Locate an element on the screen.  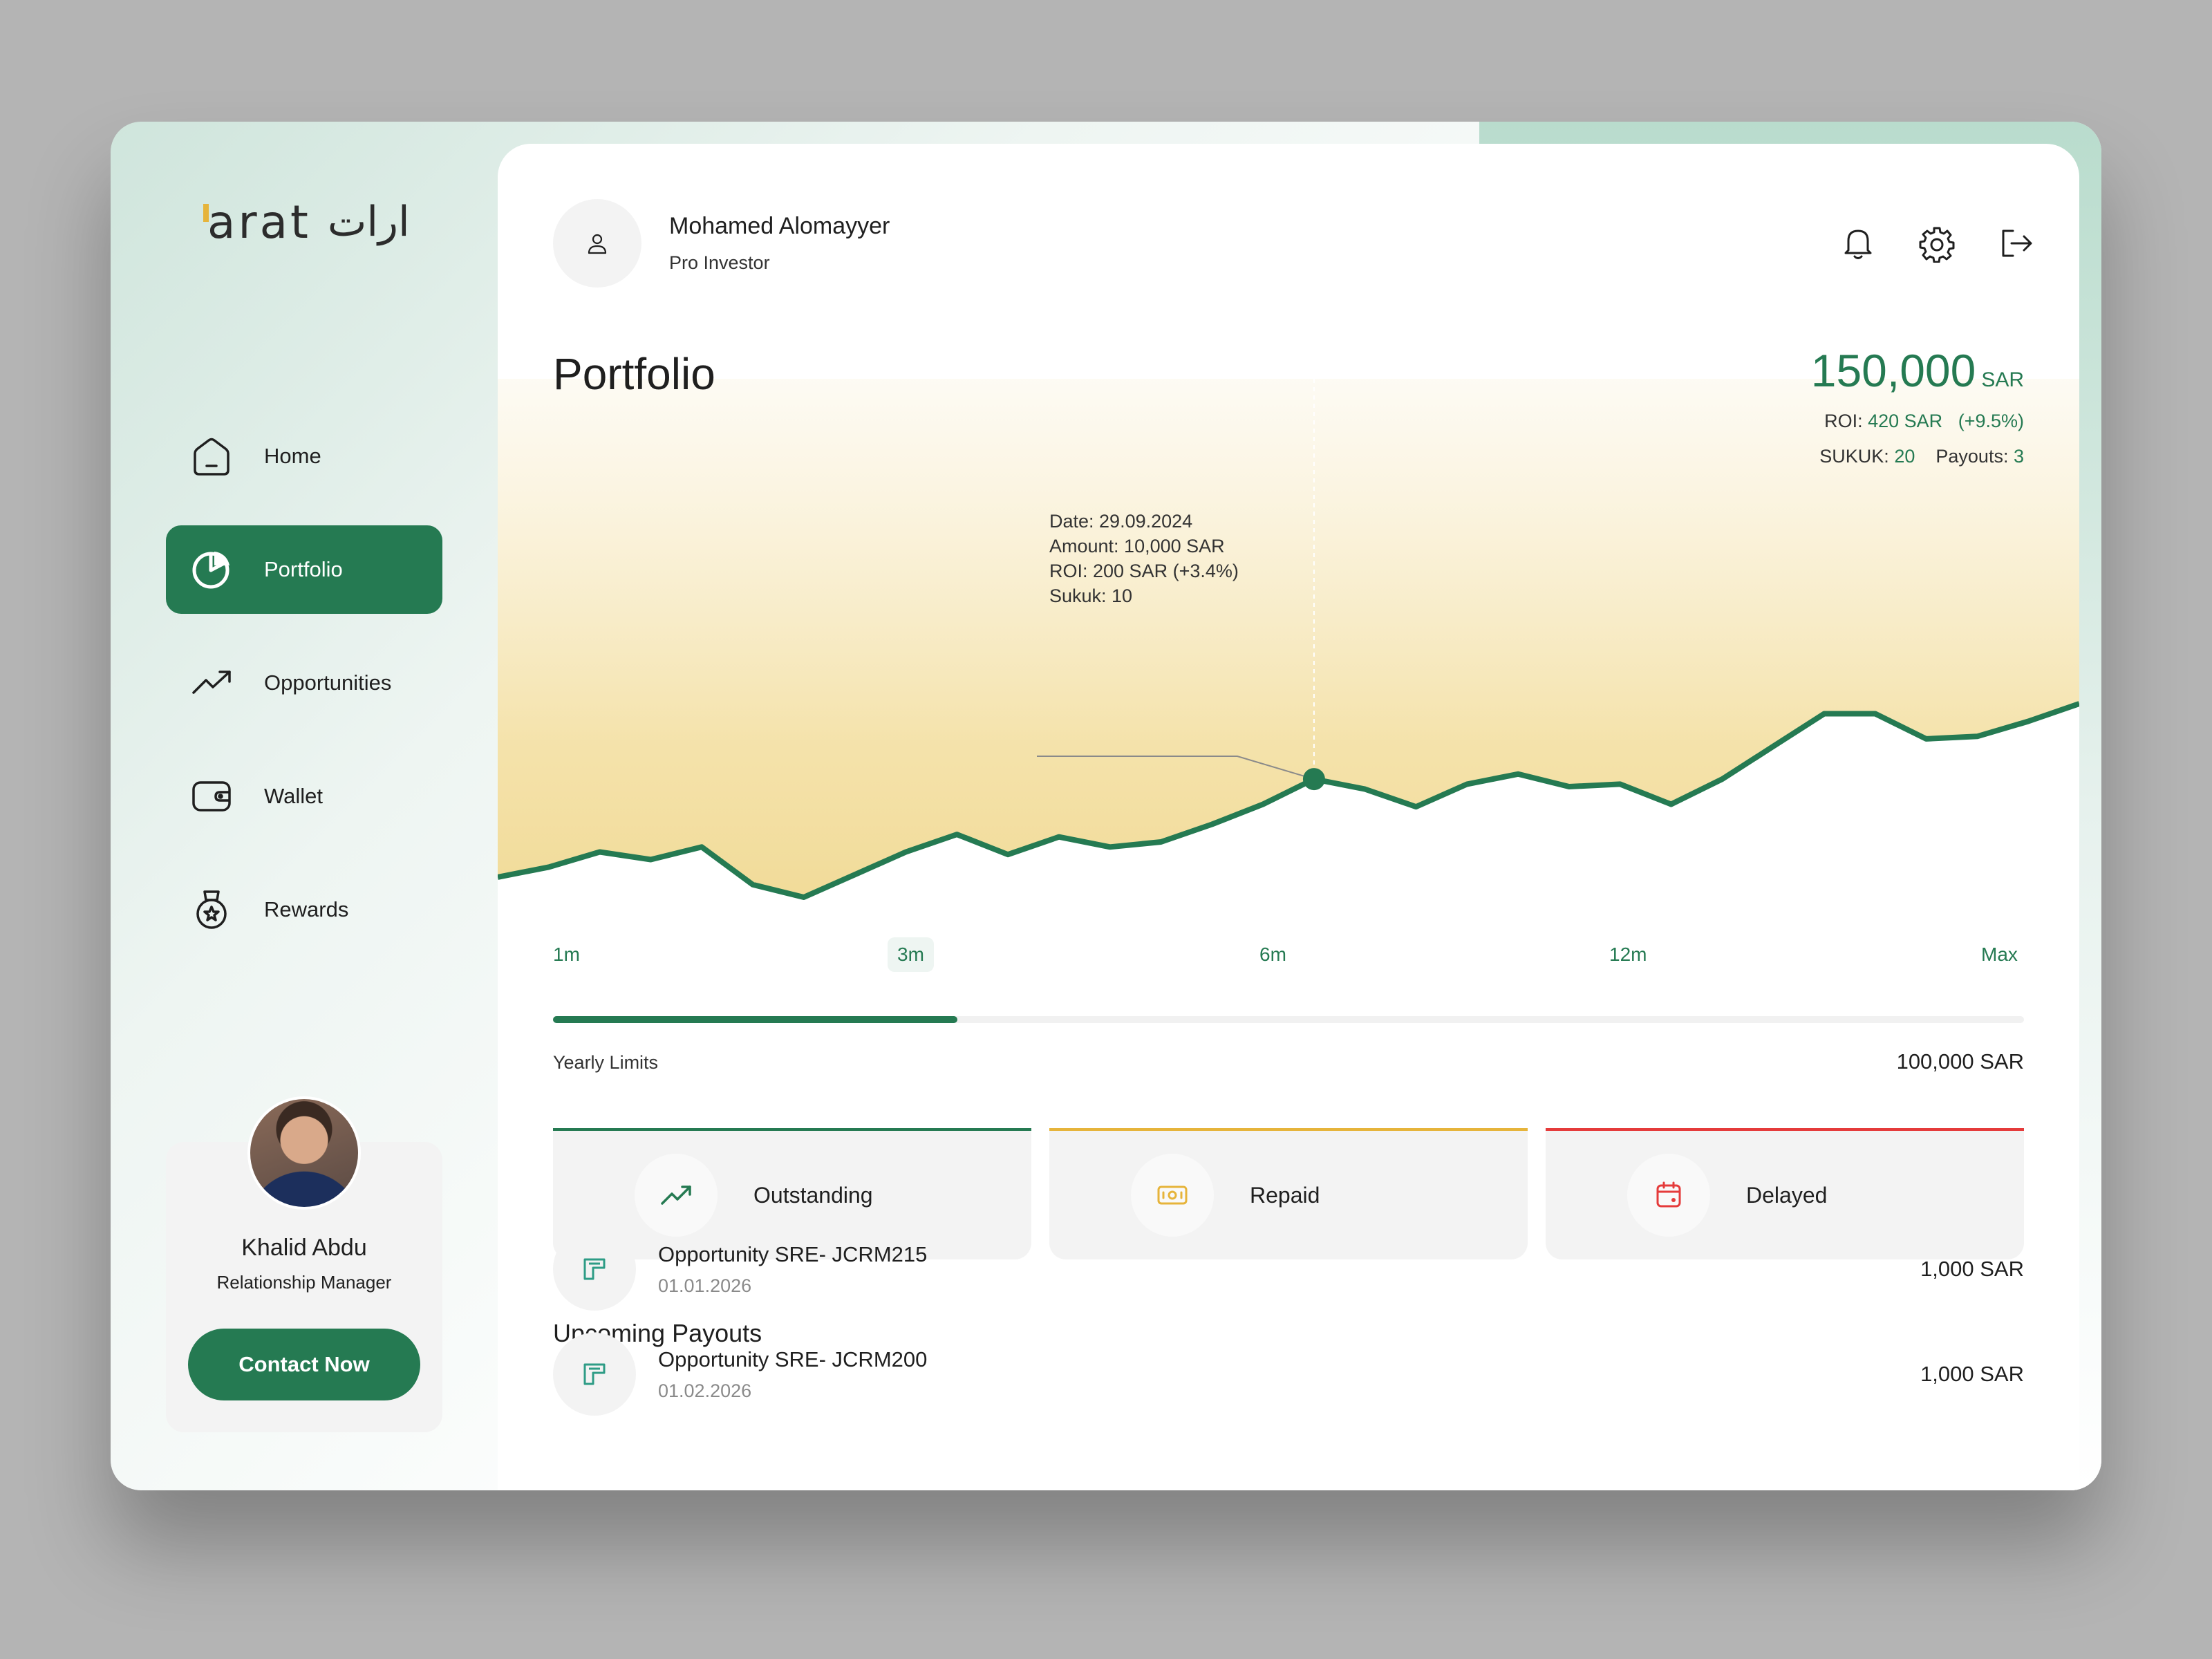
sidebar-item-rewards: Rewards is located at coordinates (304, 910).